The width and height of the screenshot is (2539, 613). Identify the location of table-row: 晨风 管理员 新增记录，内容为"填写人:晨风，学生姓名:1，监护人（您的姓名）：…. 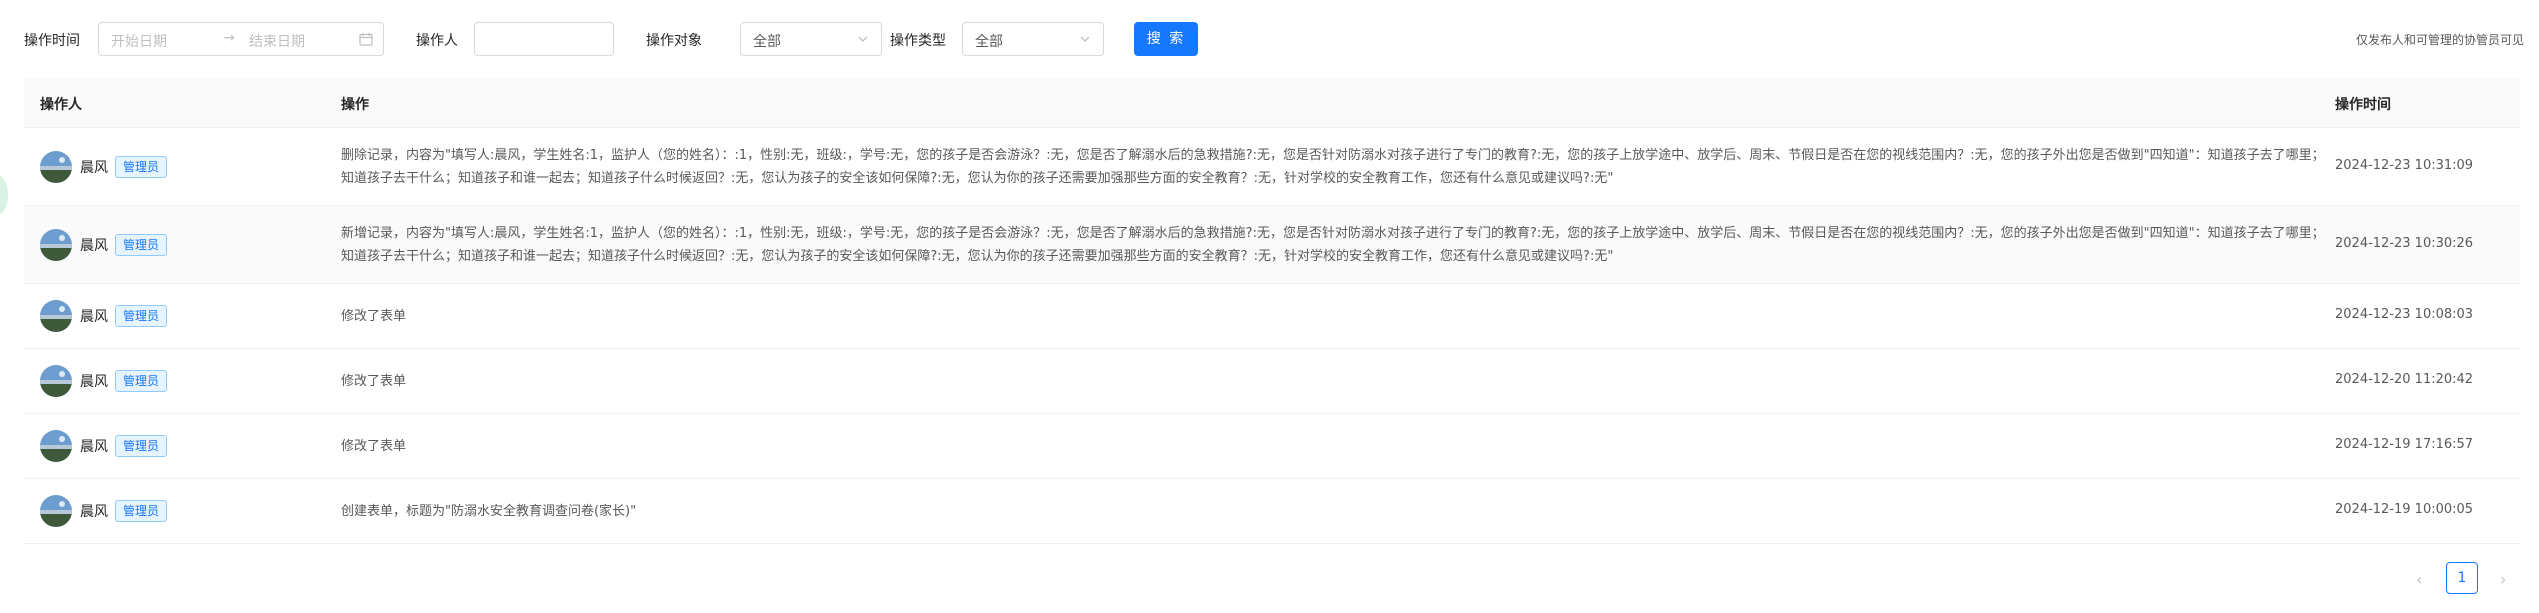
(1272, 245).